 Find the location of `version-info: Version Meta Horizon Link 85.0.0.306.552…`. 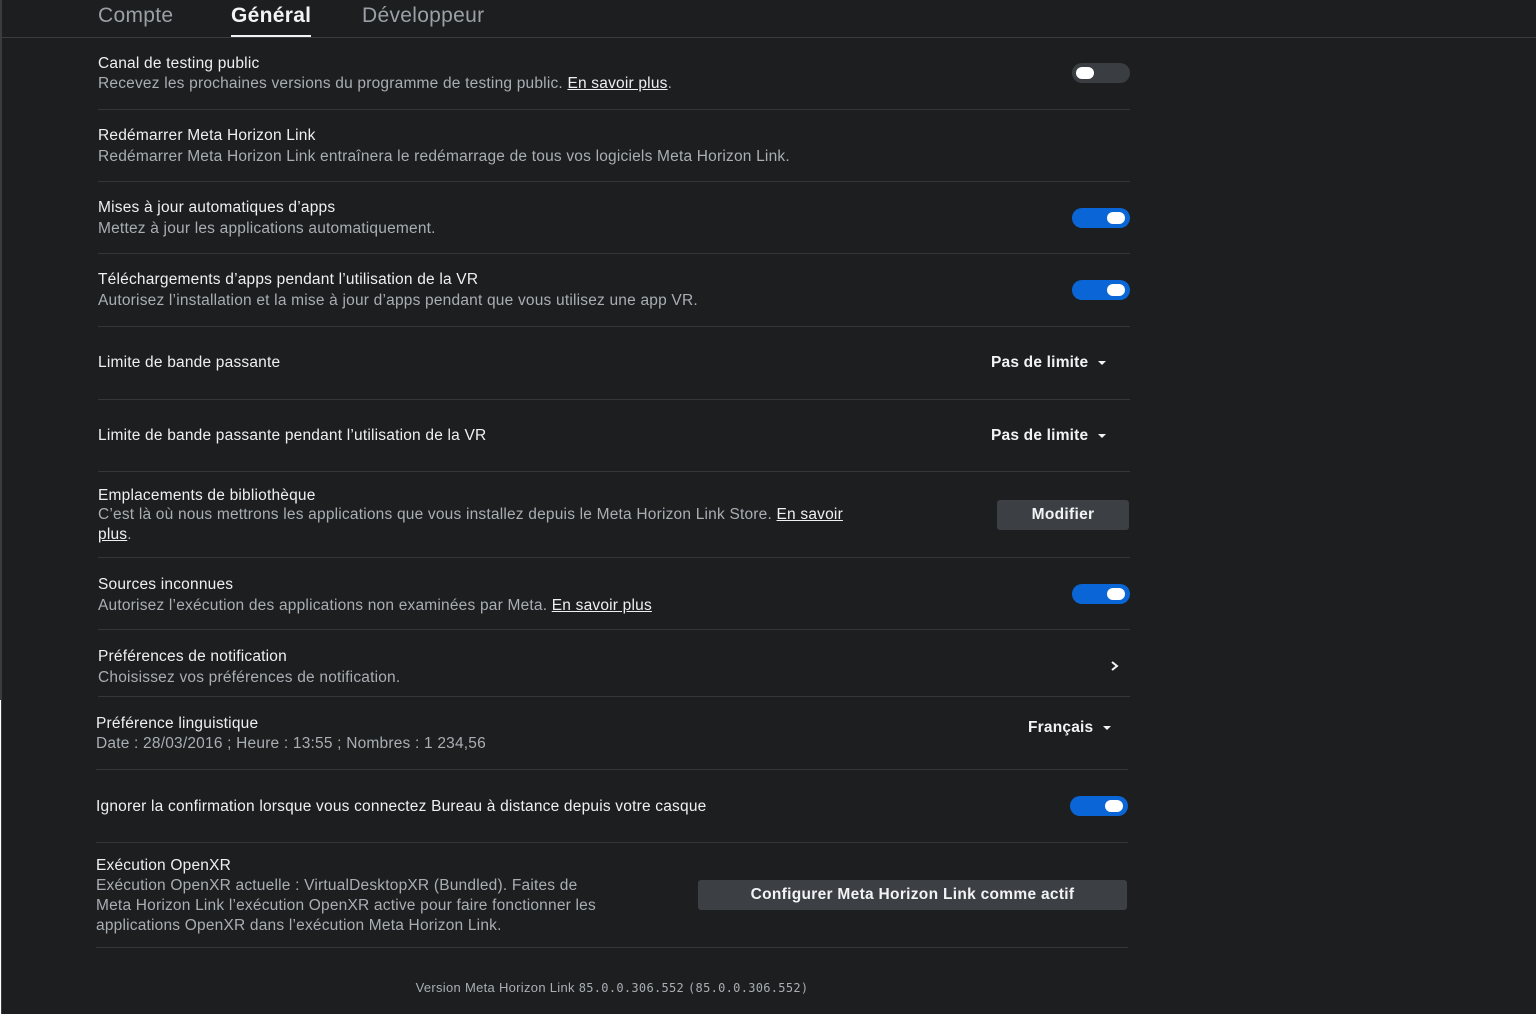

version-info: Version Meta Horizon Link 85.0.0.306.552… is located at coordinates (612, 987).